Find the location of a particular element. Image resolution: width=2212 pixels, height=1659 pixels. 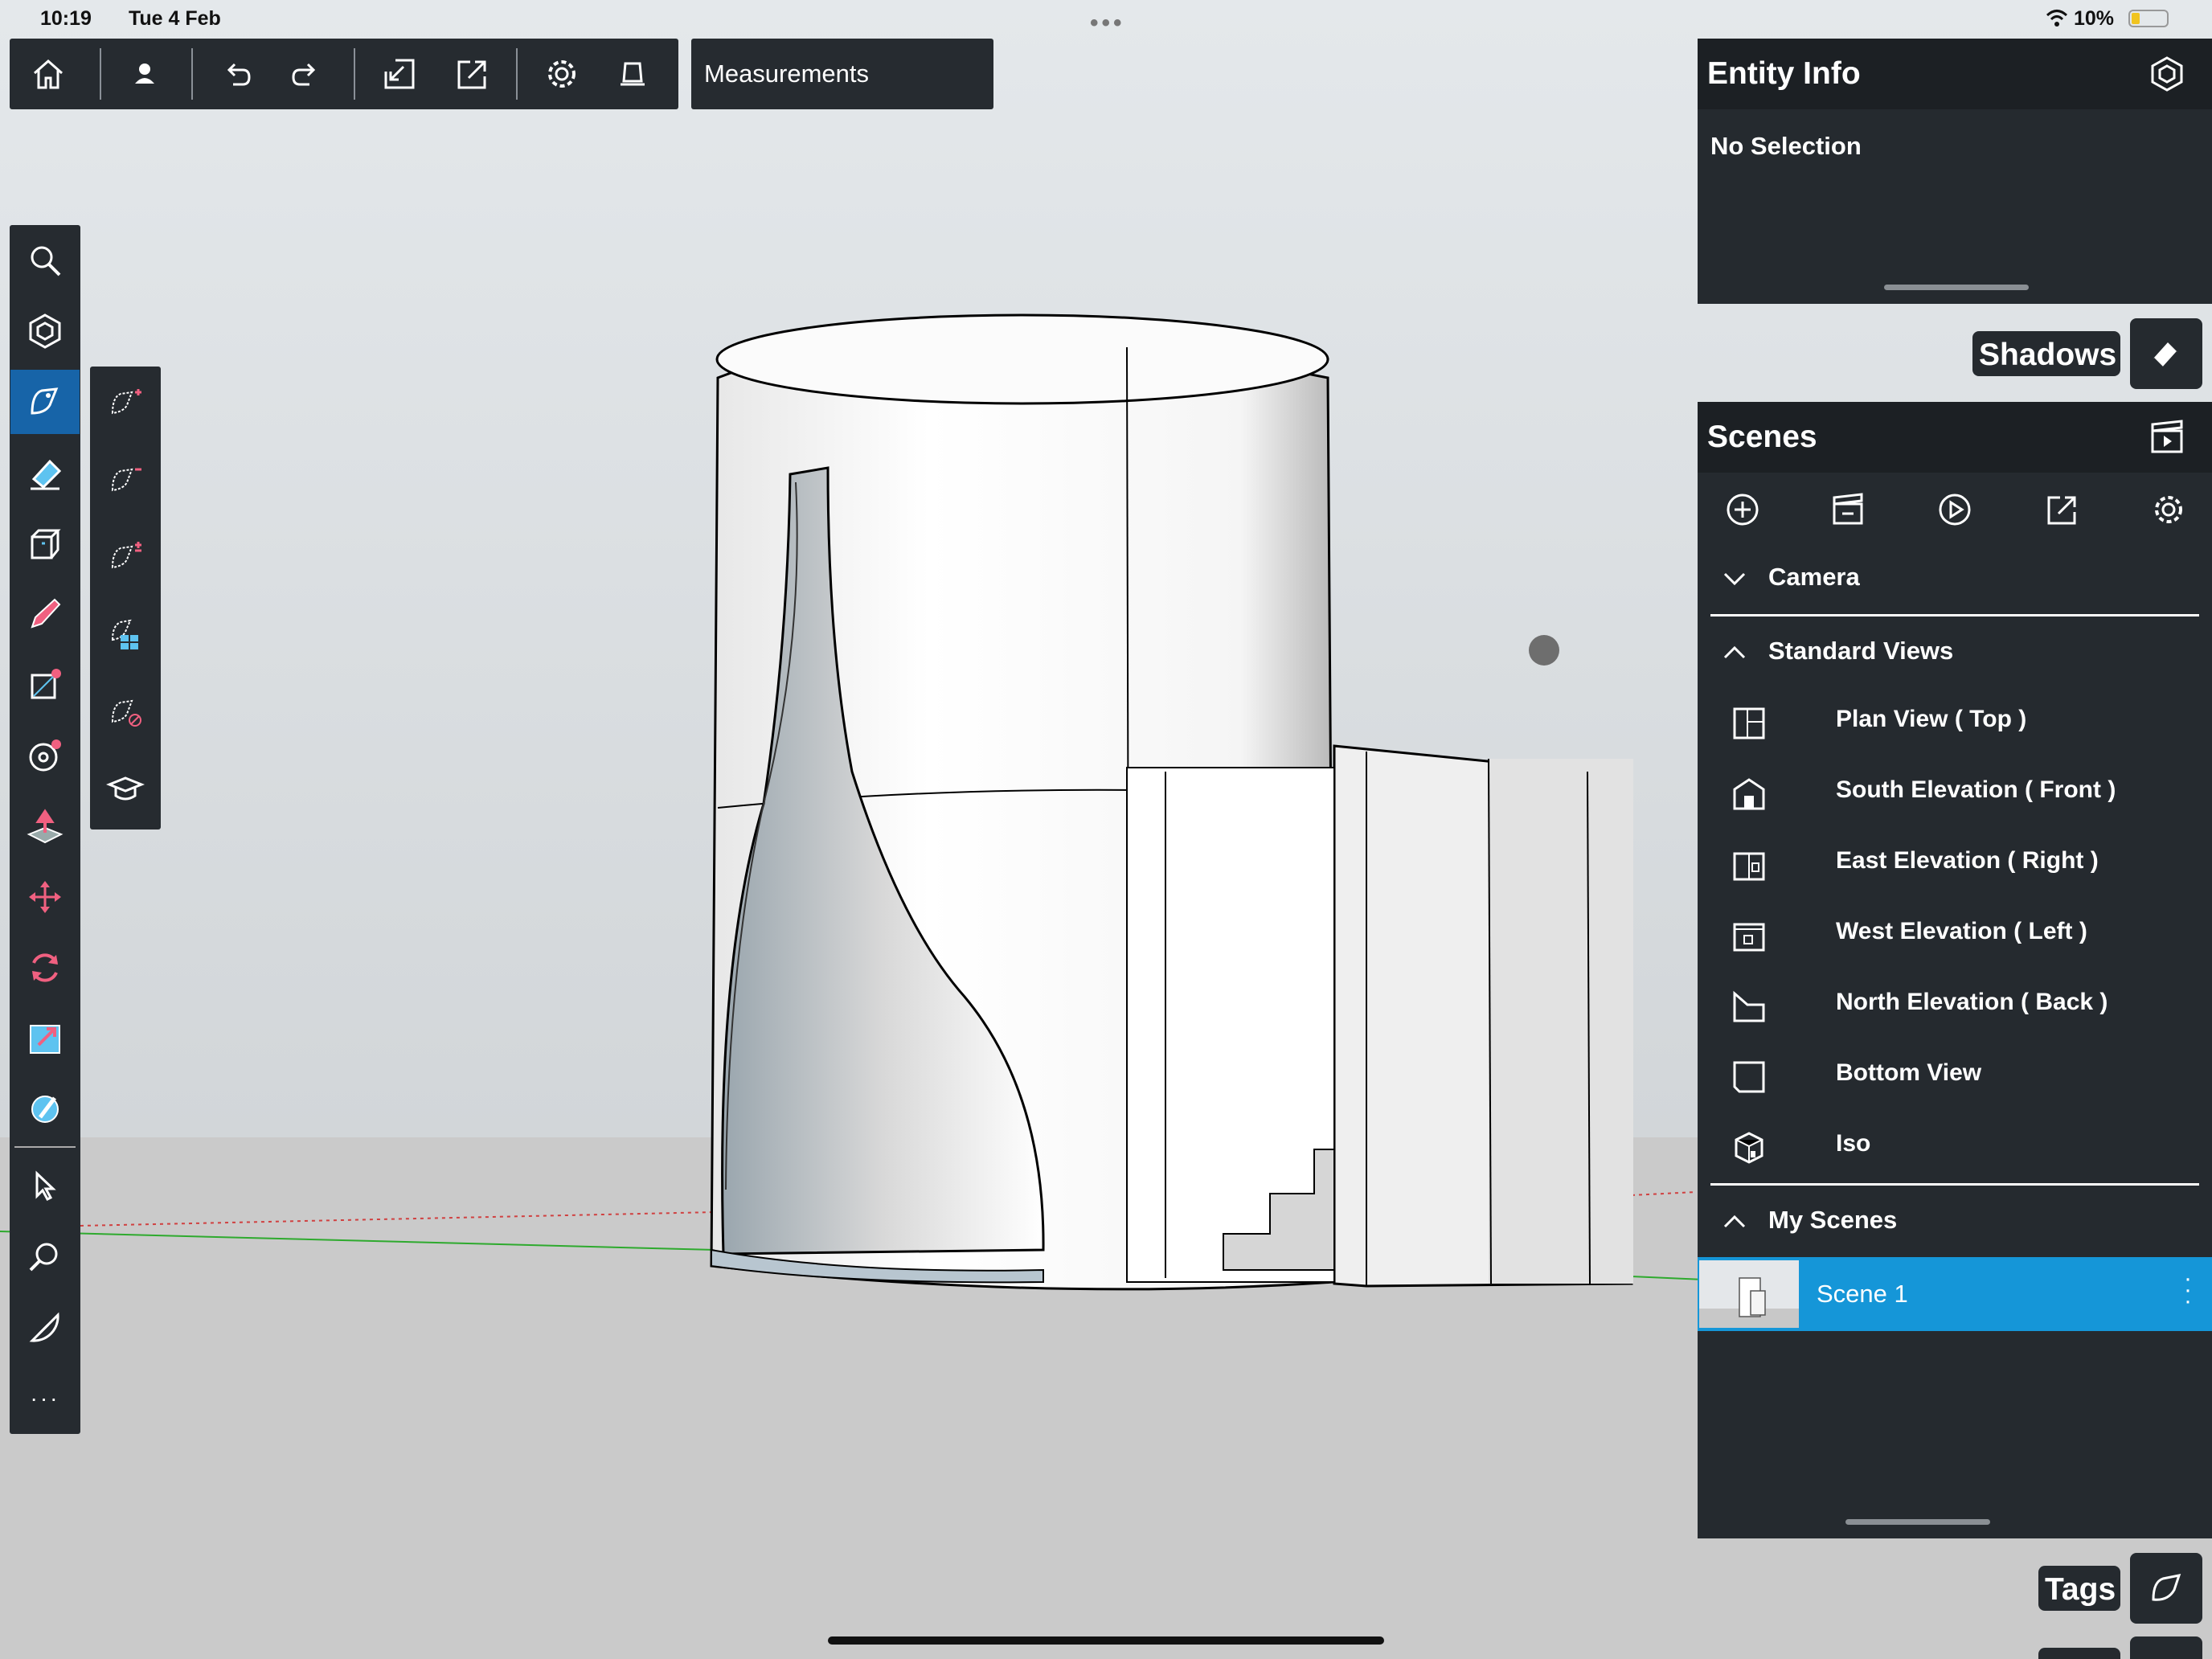

tags-label-pill: Tags is located at coordinates (2079, 1588).